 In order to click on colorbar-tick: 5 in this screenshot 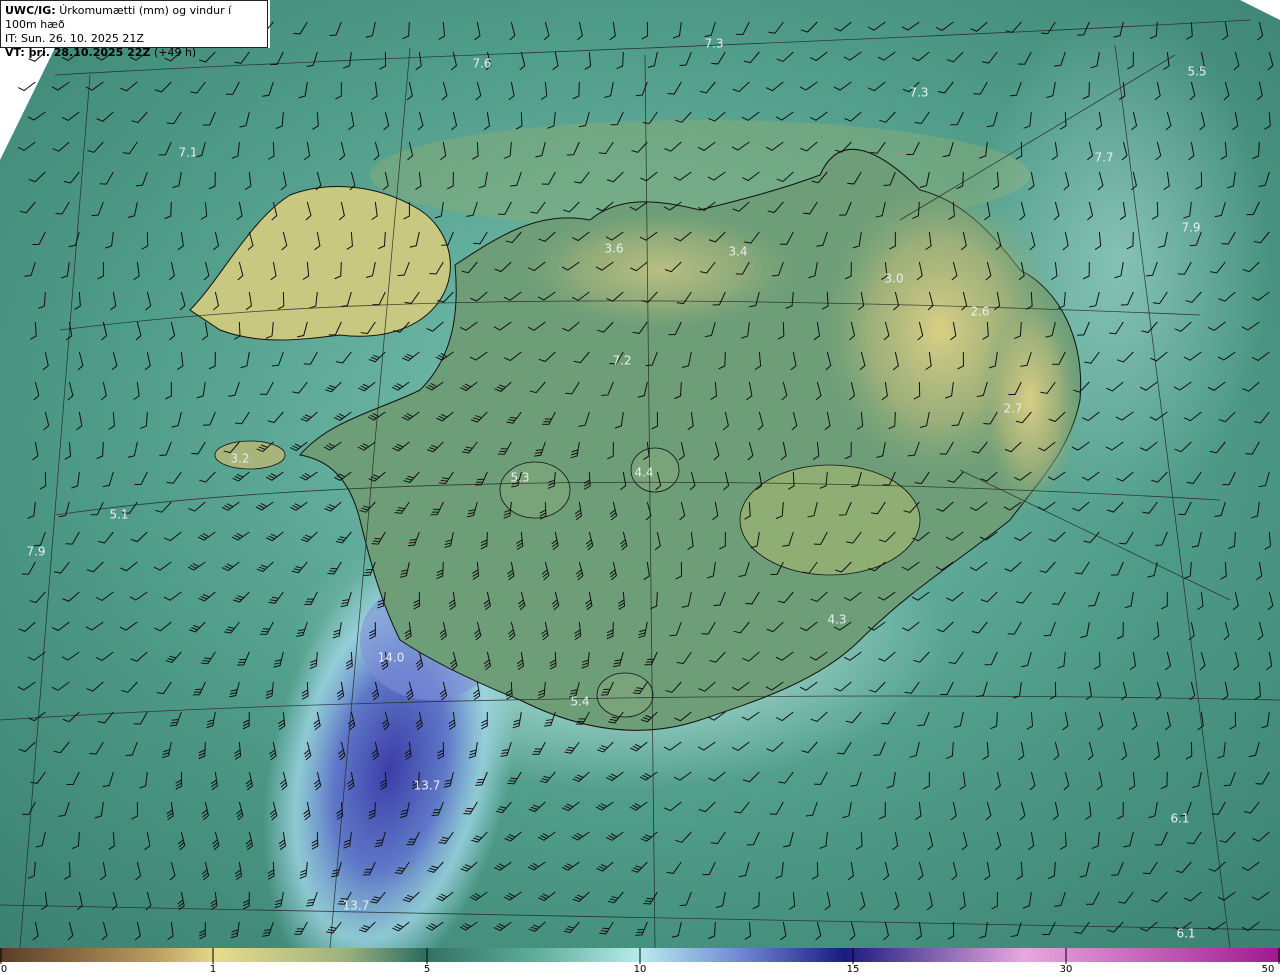, I will do `click(427, 969)`.